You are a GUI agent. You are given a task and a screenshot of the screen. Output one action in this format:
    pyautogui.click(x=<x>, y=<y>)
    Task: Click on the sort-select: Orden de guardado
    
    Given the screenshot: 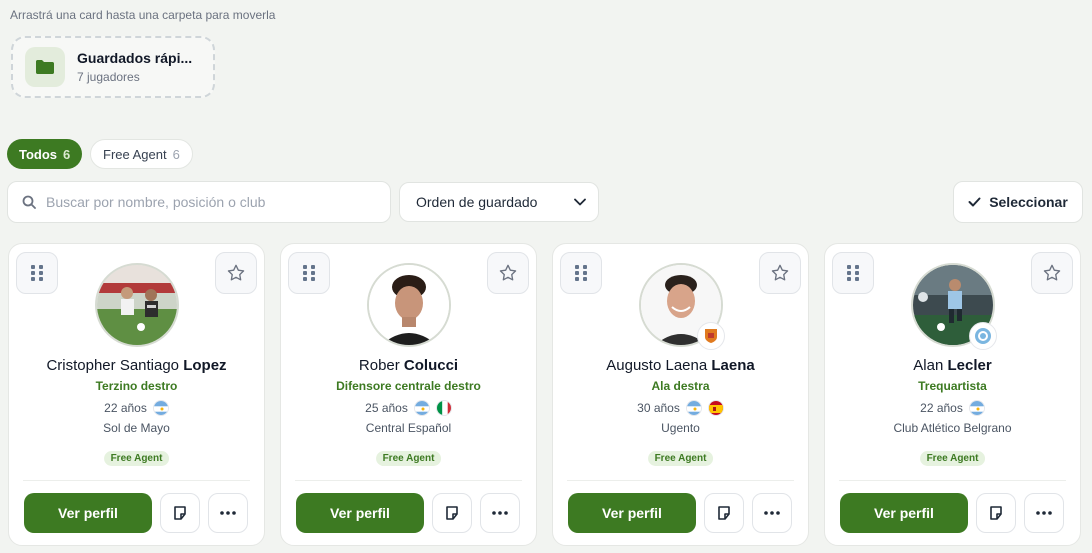 What is the action you would take?
    pyautogui.click(x=499, y=202)
    